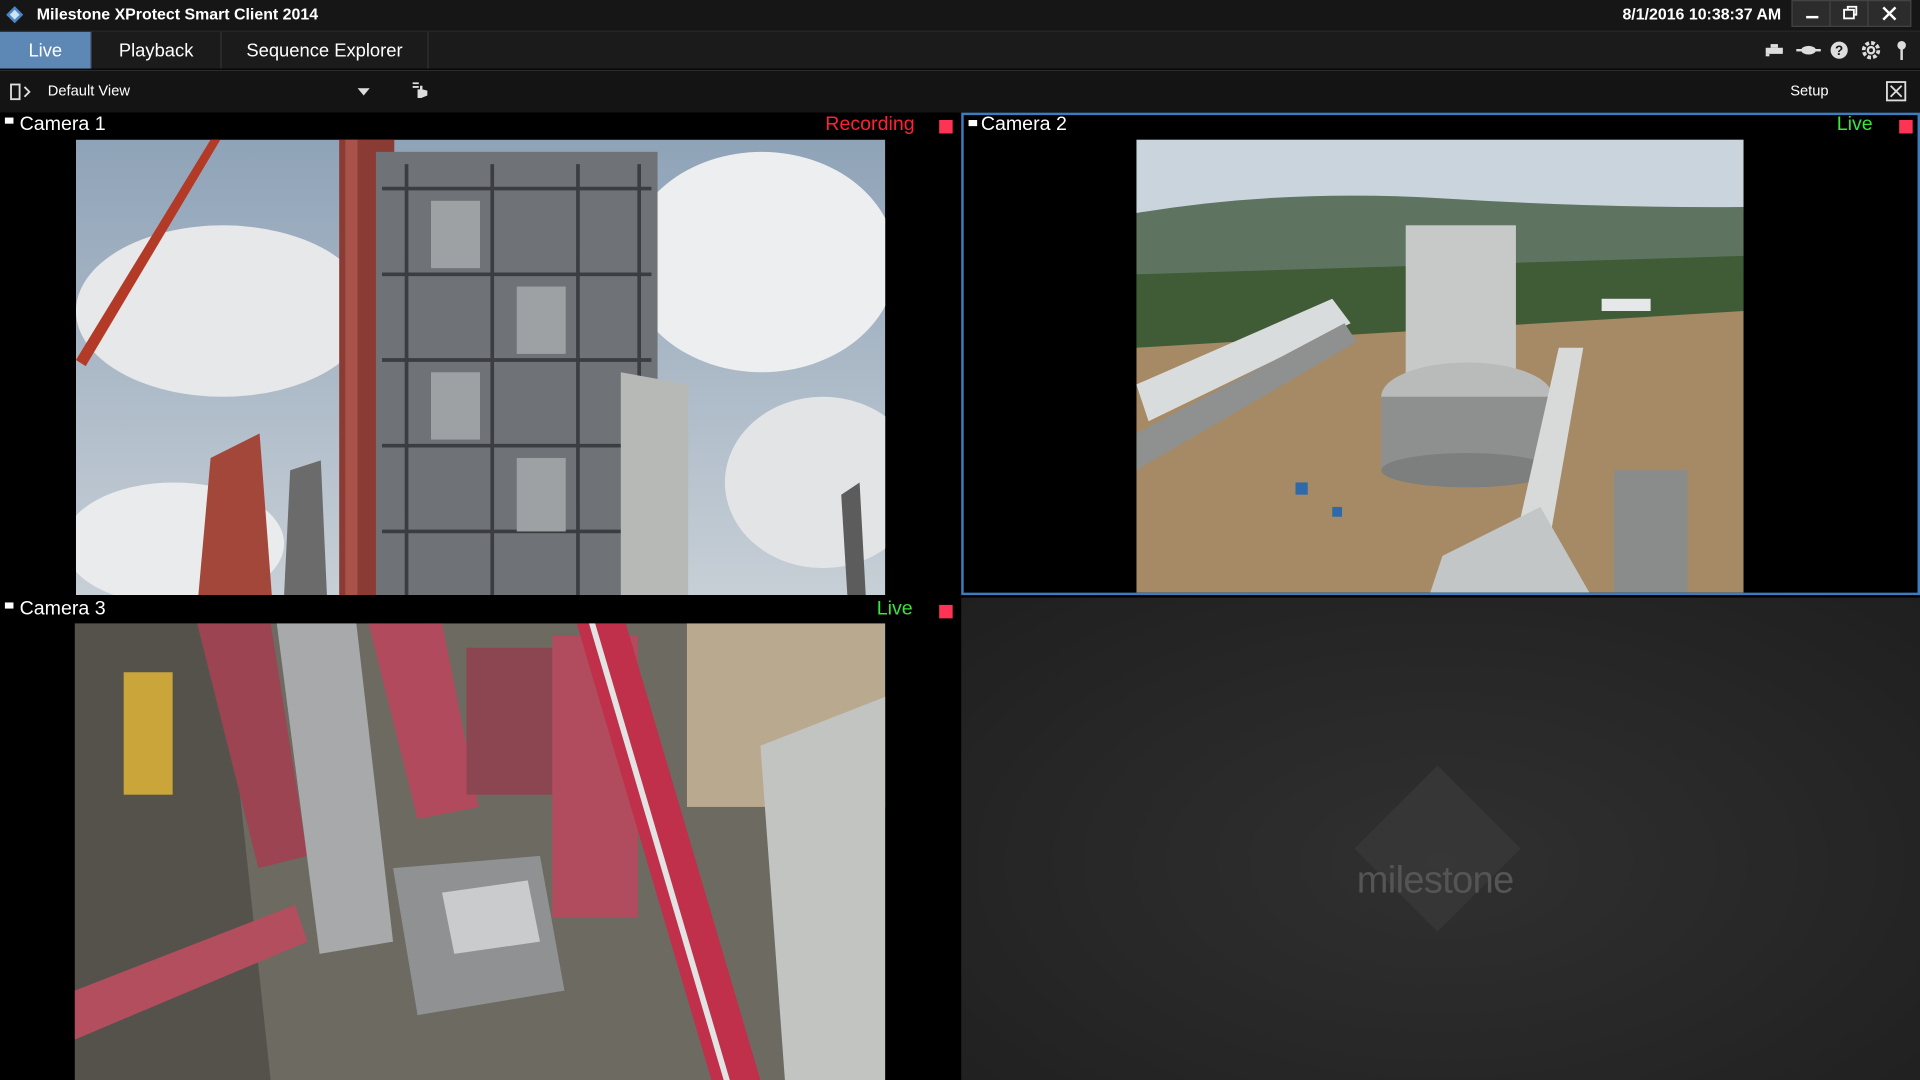 This screenshot has width=1920, height=1080. I want to click on camera-name: Camera 2, so click(1023, 124).